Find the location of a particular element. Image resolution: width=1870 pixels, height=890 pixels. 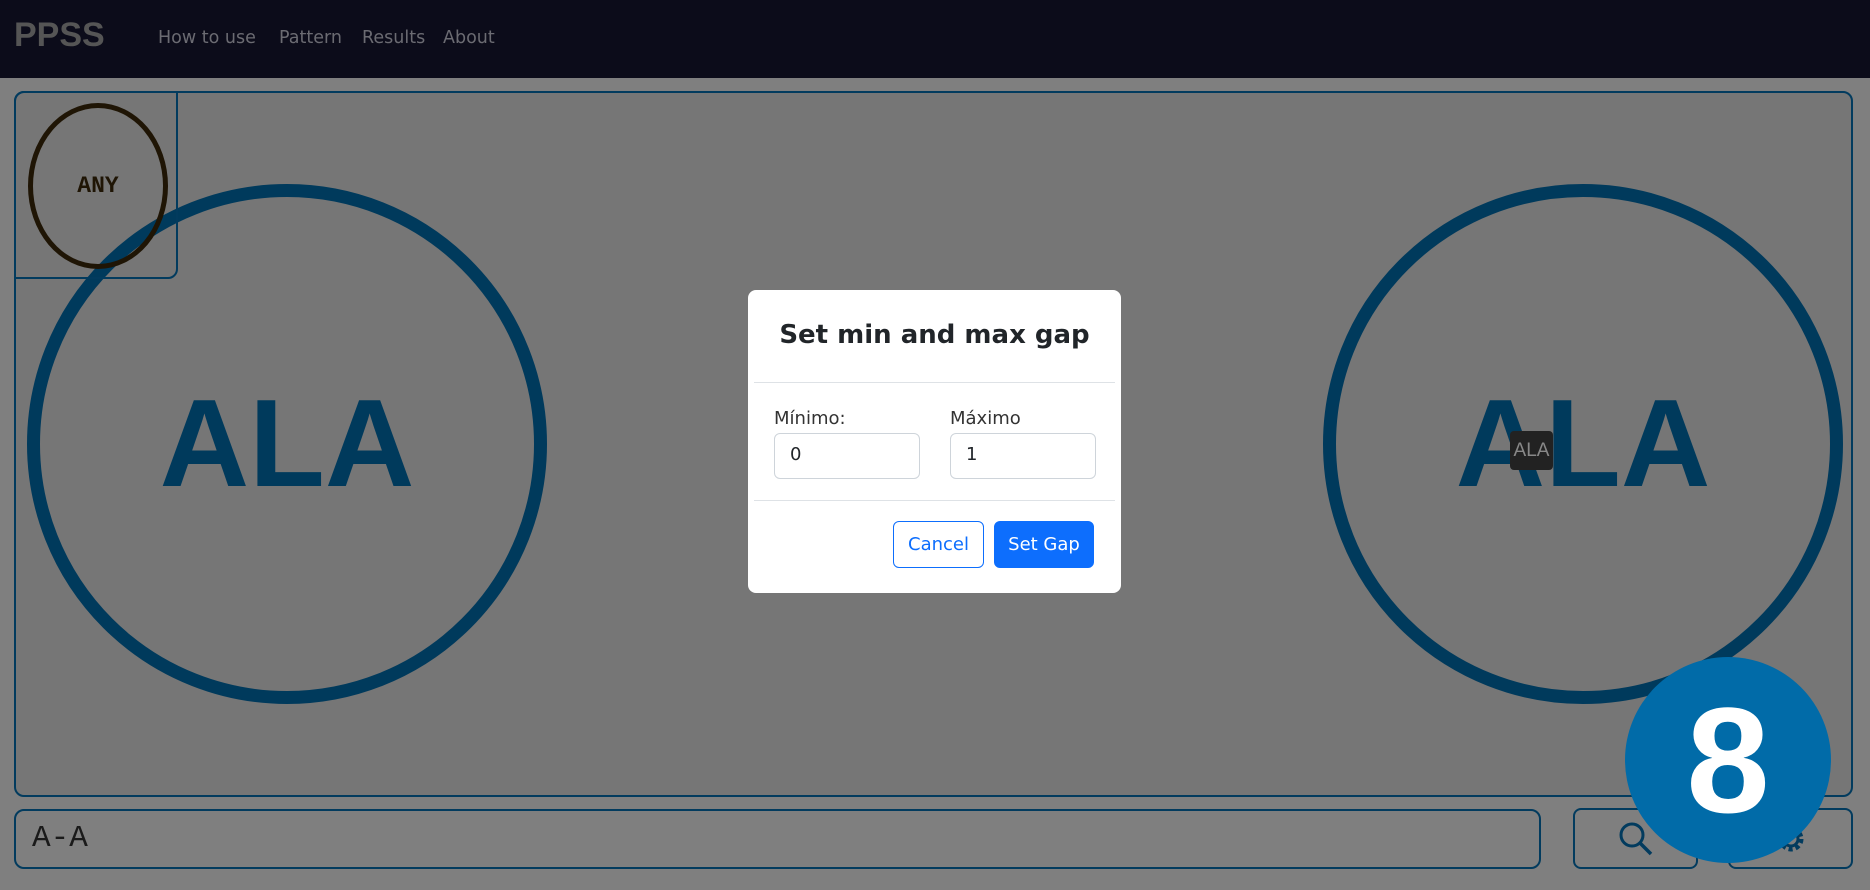

navbar: PPSS How to use Pattern Results About is located at coordinates (935, 39).